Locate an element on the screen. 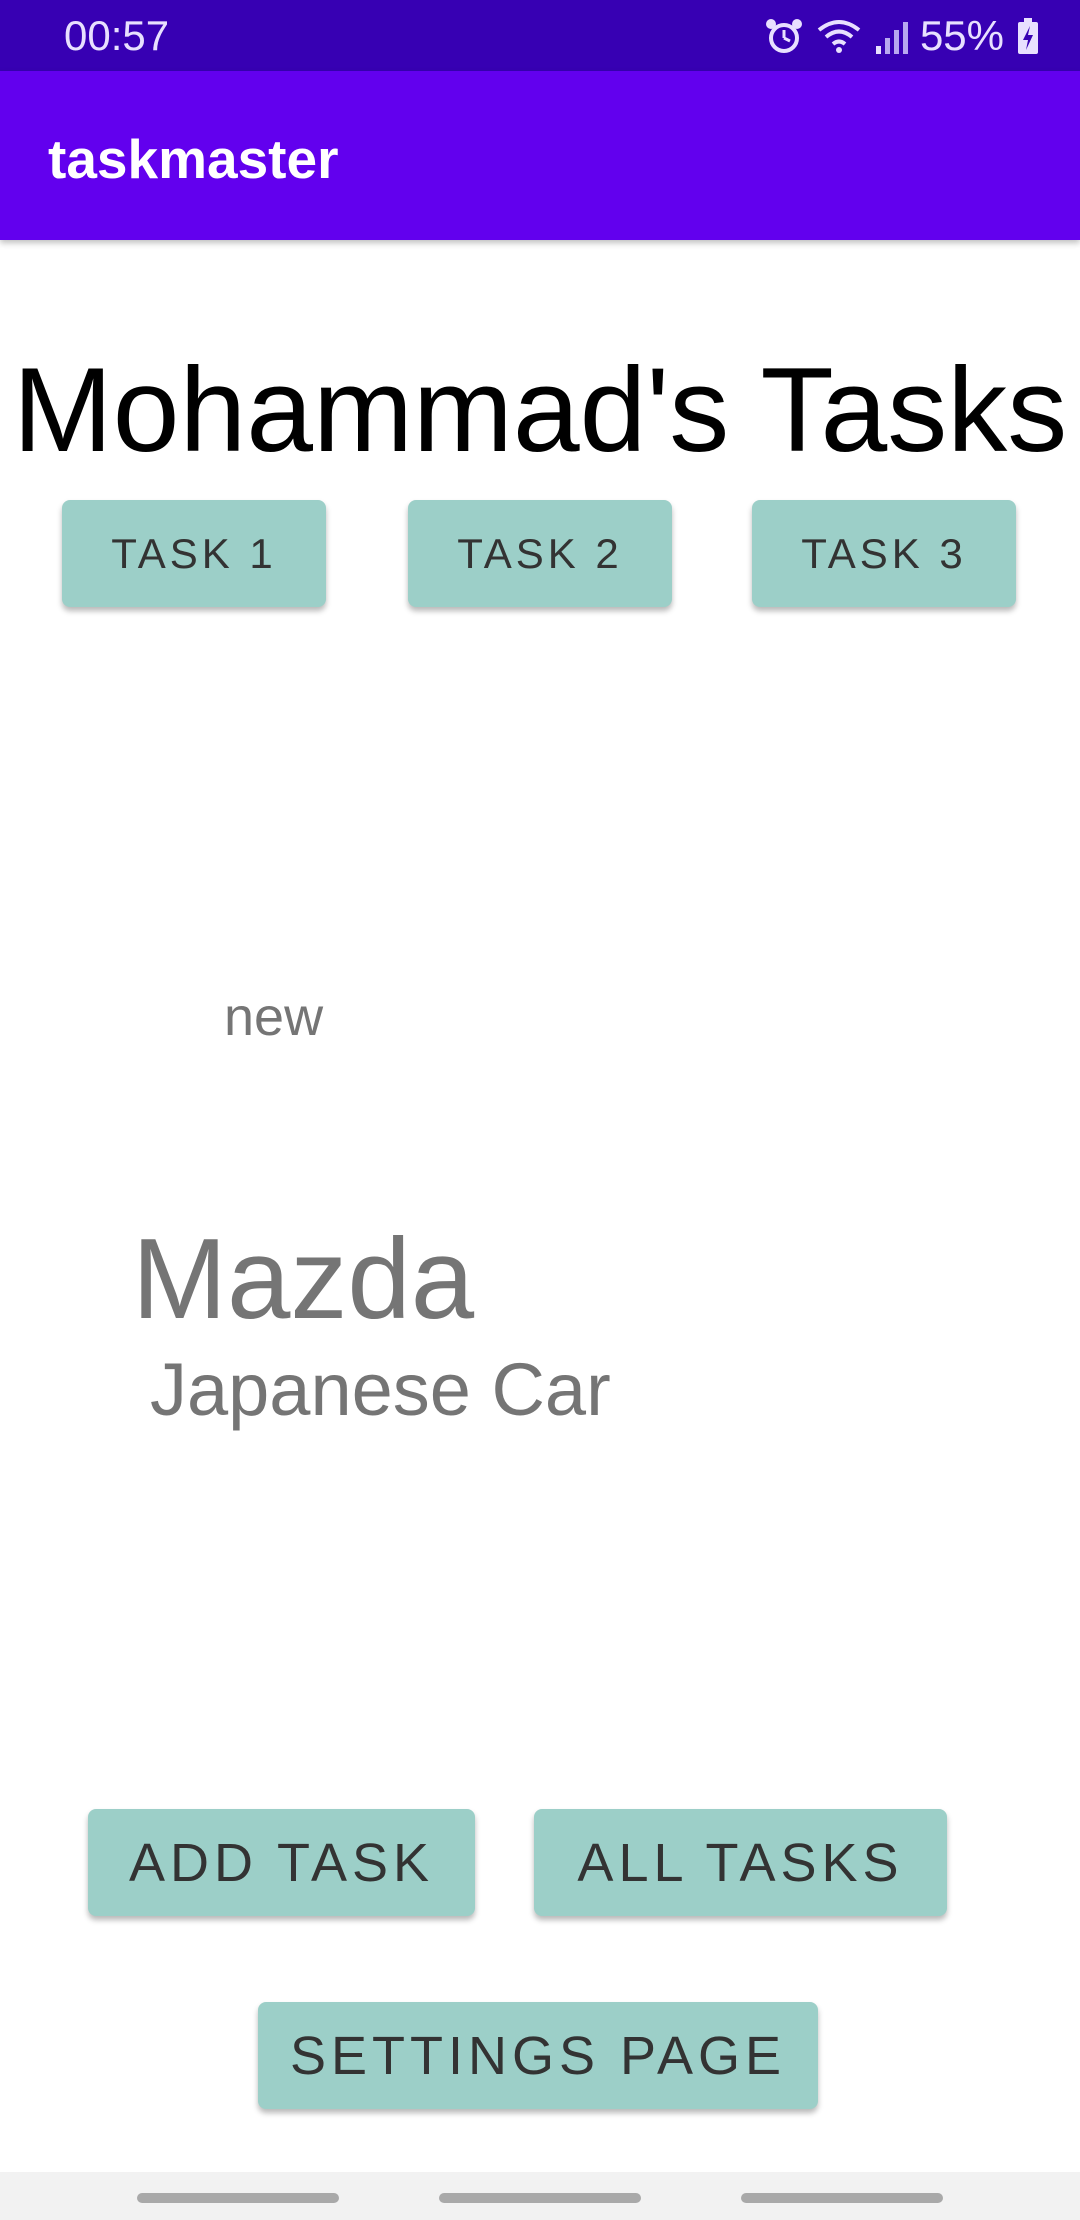 The width and height of the screenshot is (1080, 2220). back-button is located at coordinates (842, 2198).